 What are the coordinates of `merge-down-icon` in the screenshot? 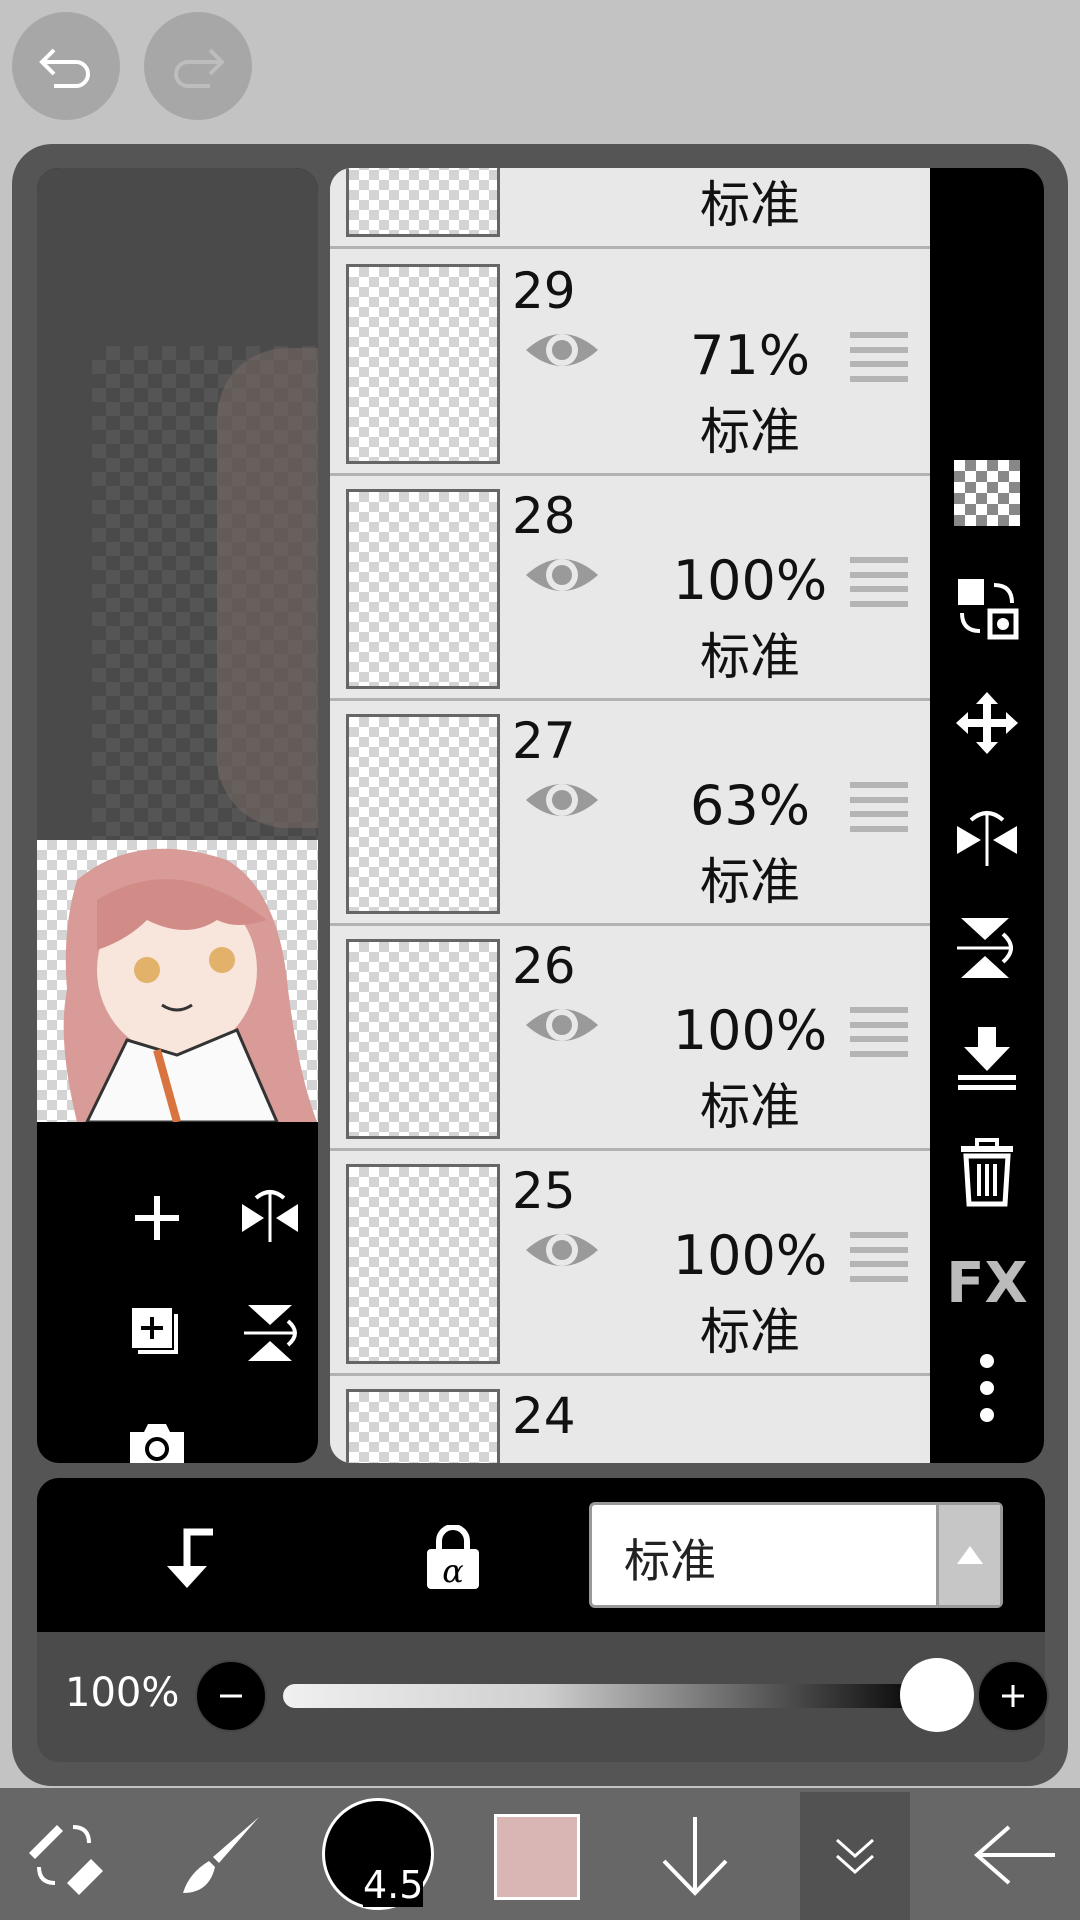 It's located at (987, 1058).